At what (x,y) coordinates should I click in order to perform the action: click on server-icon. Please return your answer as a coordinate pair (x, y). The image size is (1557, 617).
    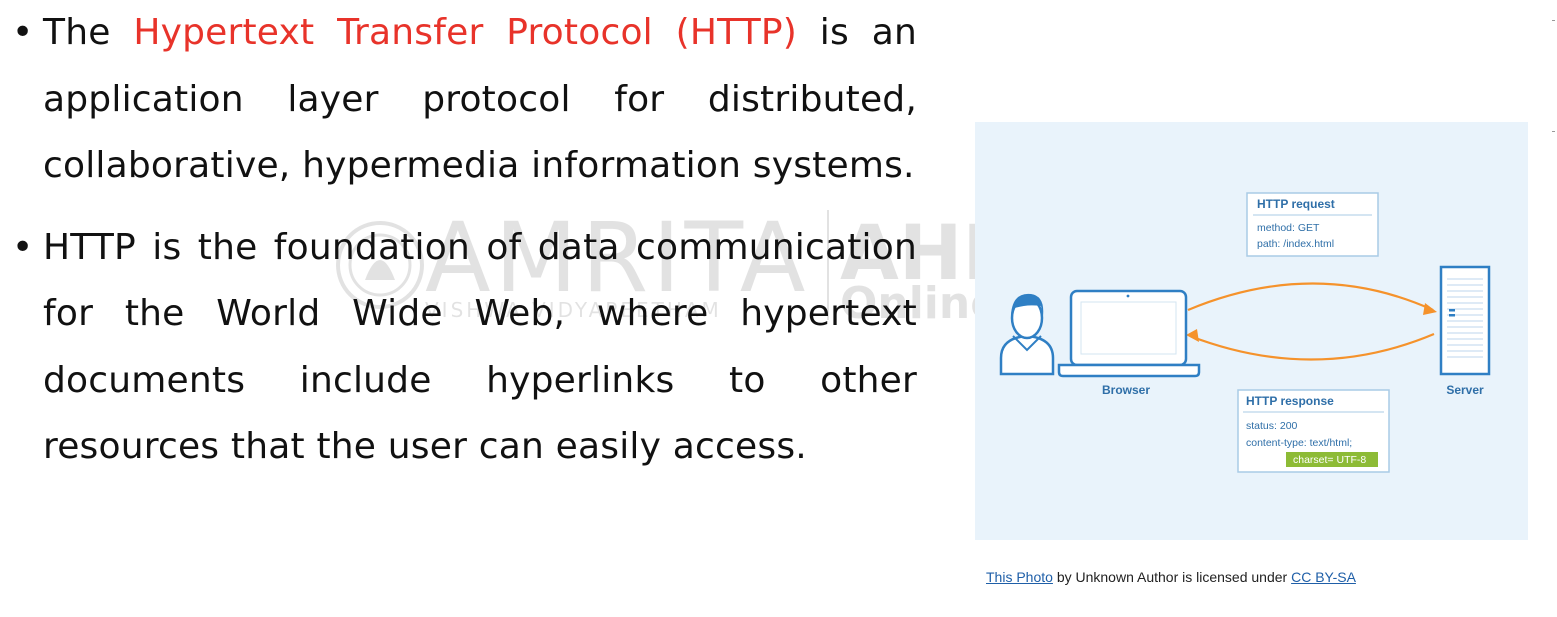
    Looking at the image, I should click on (1465, 320).